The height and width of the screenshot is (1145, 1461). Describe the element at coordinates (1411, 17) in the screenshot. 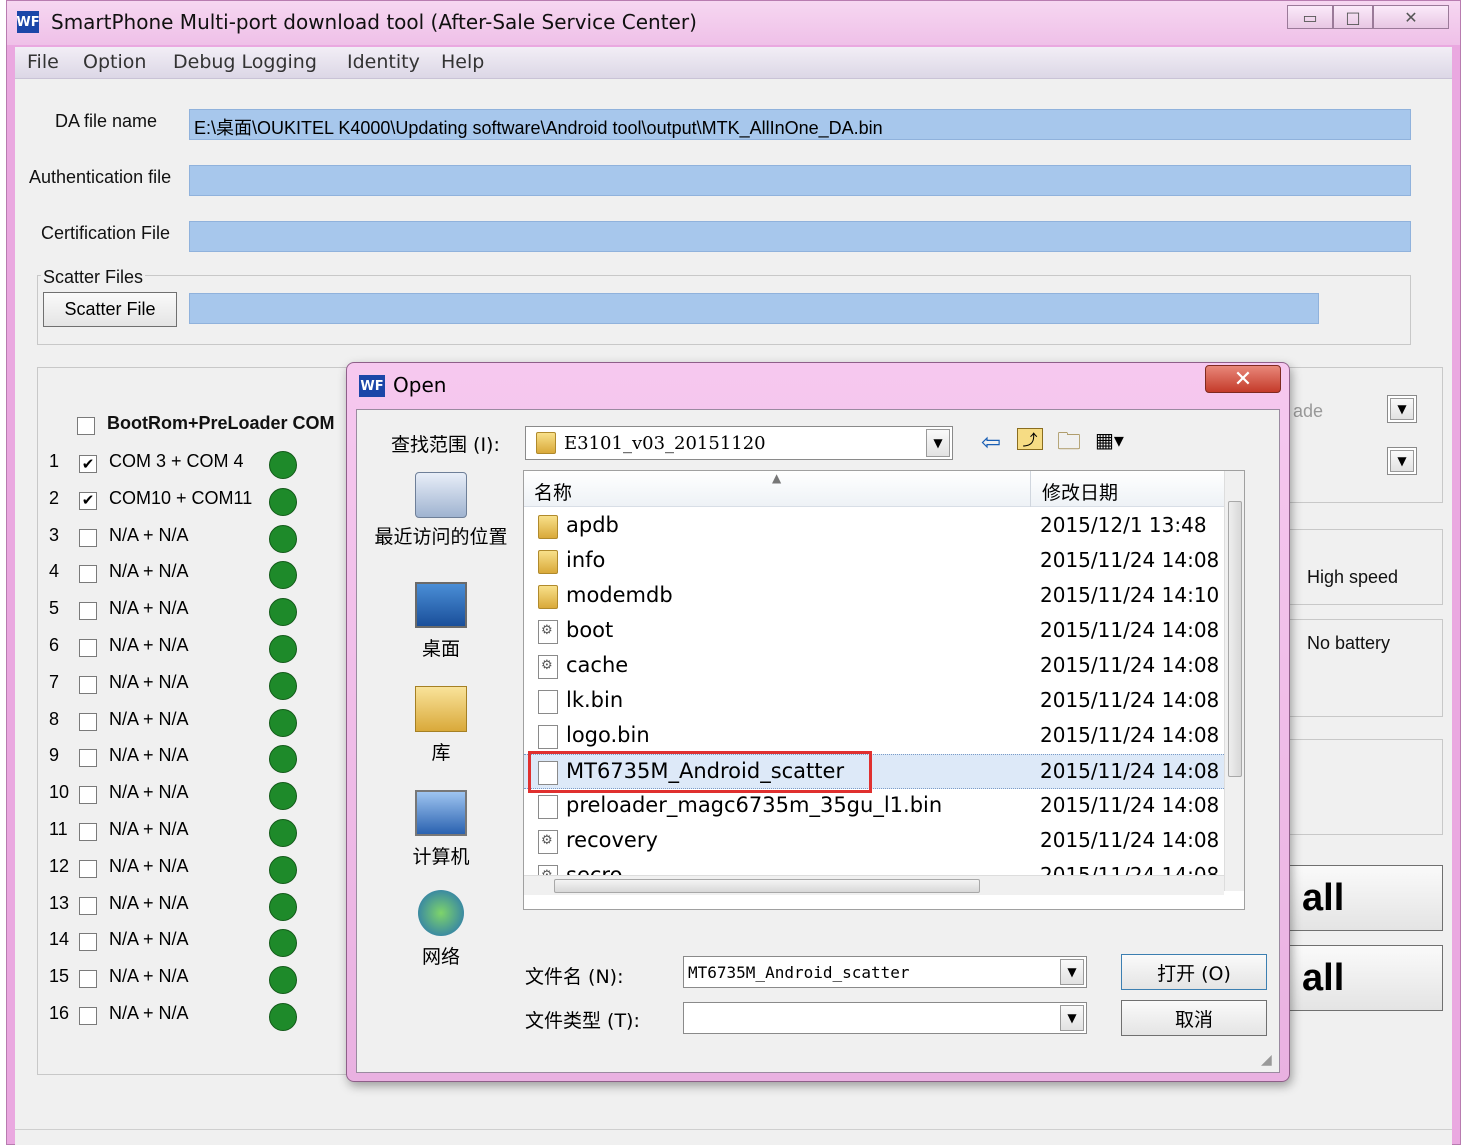

I see `close-button: ✕` at that location.